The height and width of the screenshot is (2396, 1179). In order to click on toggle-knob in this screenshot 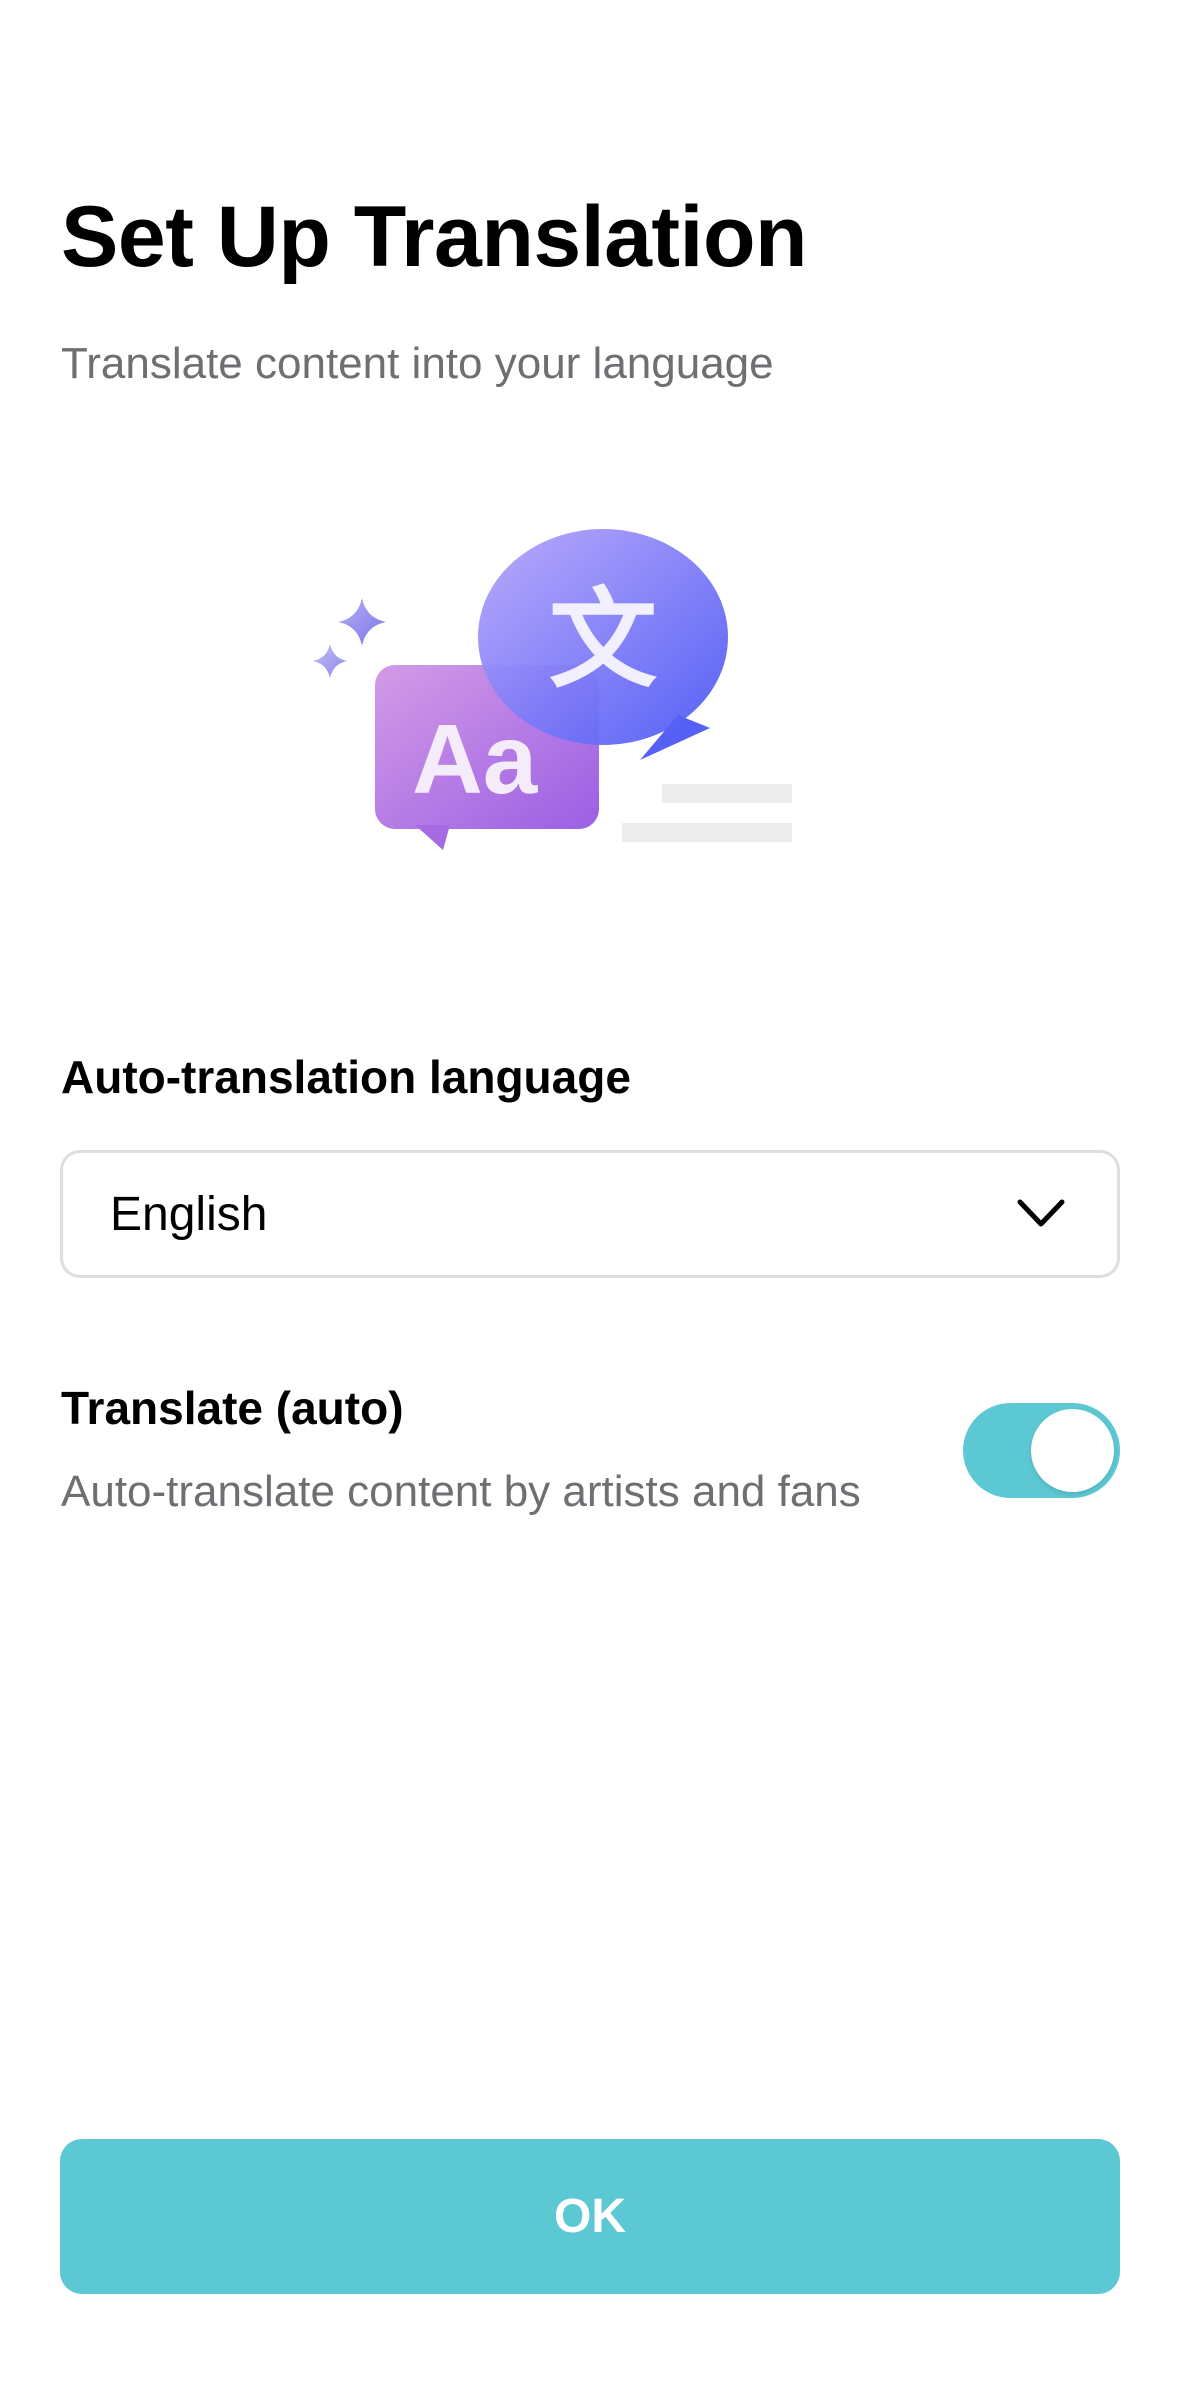, I will do `click(1072, 1450)`.